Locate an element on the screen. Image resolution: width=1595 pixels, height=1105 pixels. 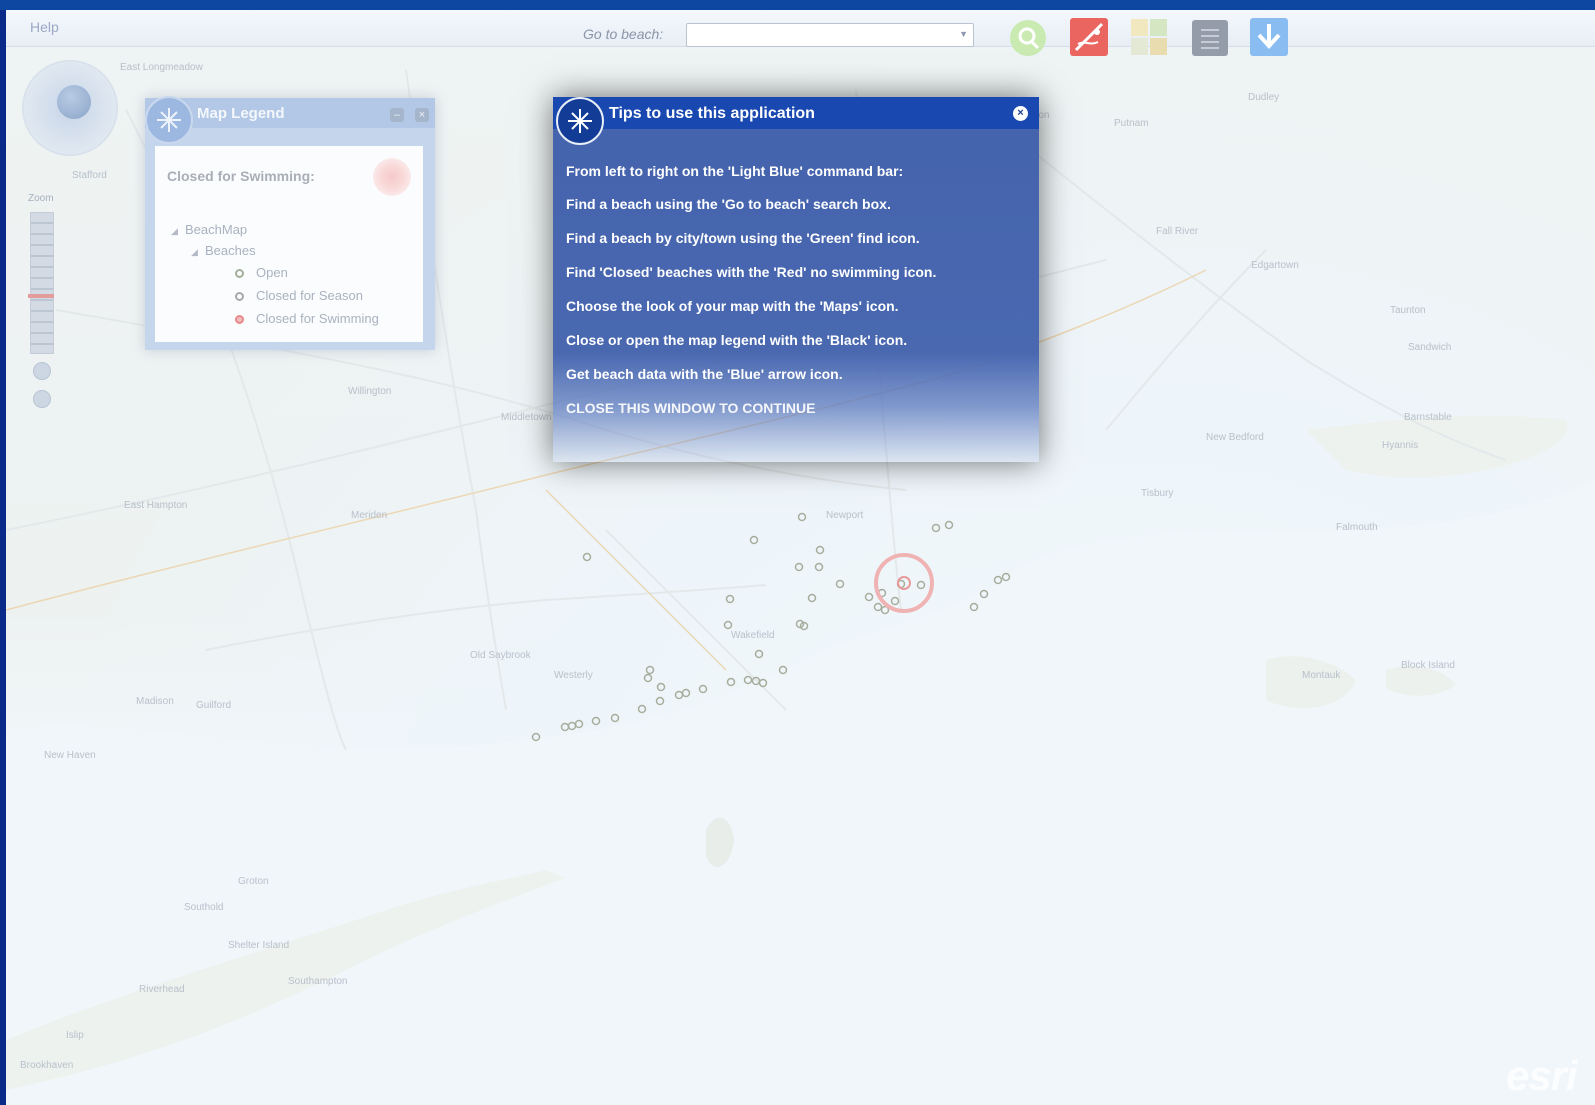
find-by-city-icon is located at coordinates (1028, 38).